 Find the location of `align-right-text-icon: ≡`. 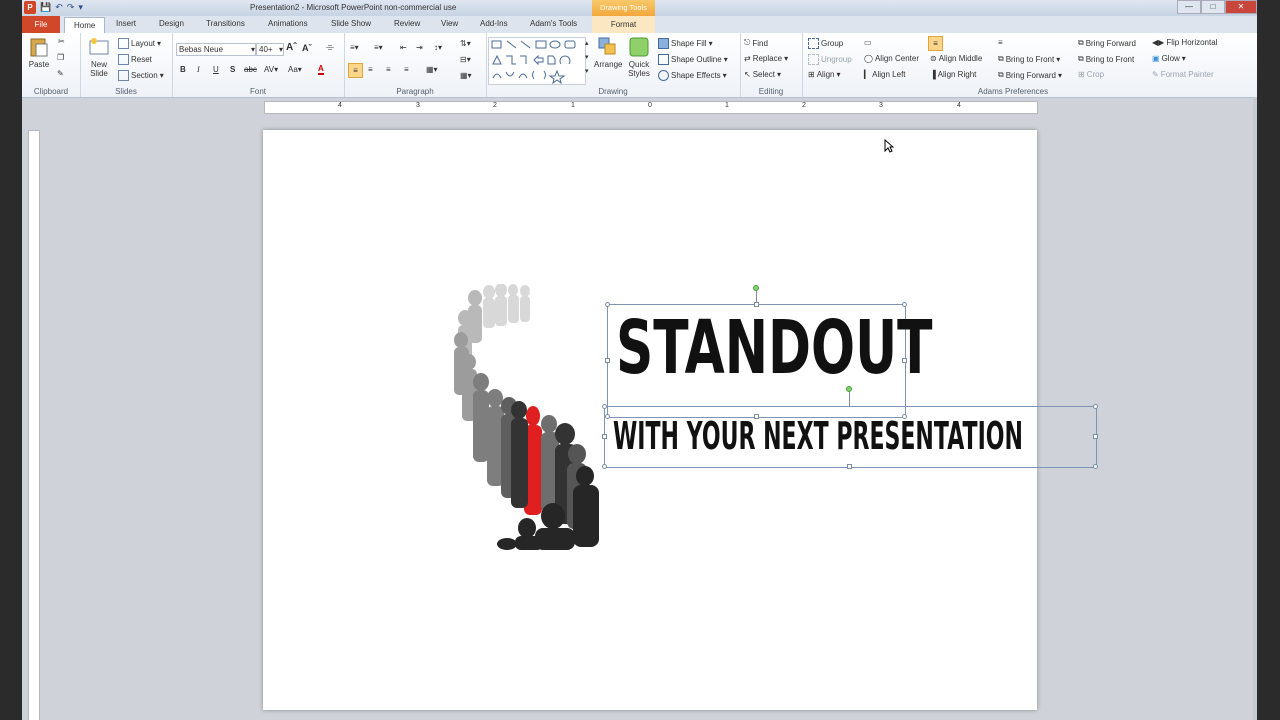

align-right-text-icon: ≡ is located at coordinates (388, 69).